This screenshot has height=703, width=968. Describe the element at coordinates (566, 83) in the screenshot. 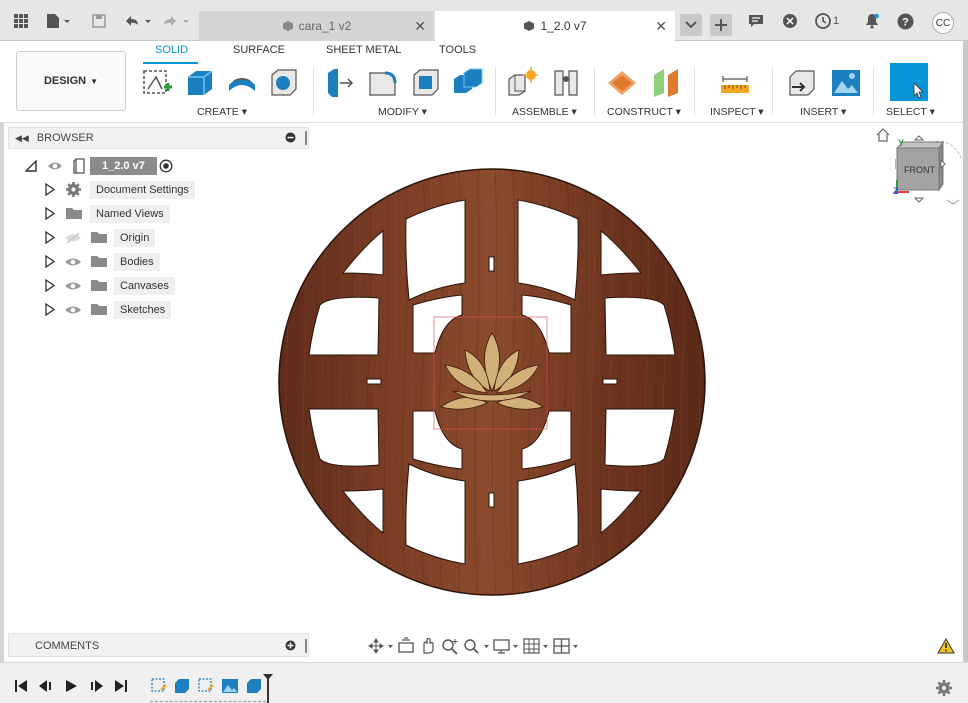

I see `joint-icon` at that location.